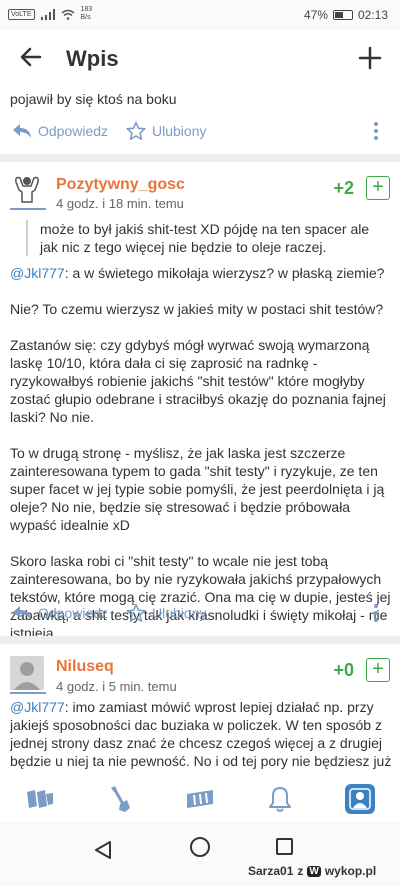  What do you see at coordinates (200, 58) in the screenshot?
I see `app-header: Wpis` at bounding box center [200, 58].